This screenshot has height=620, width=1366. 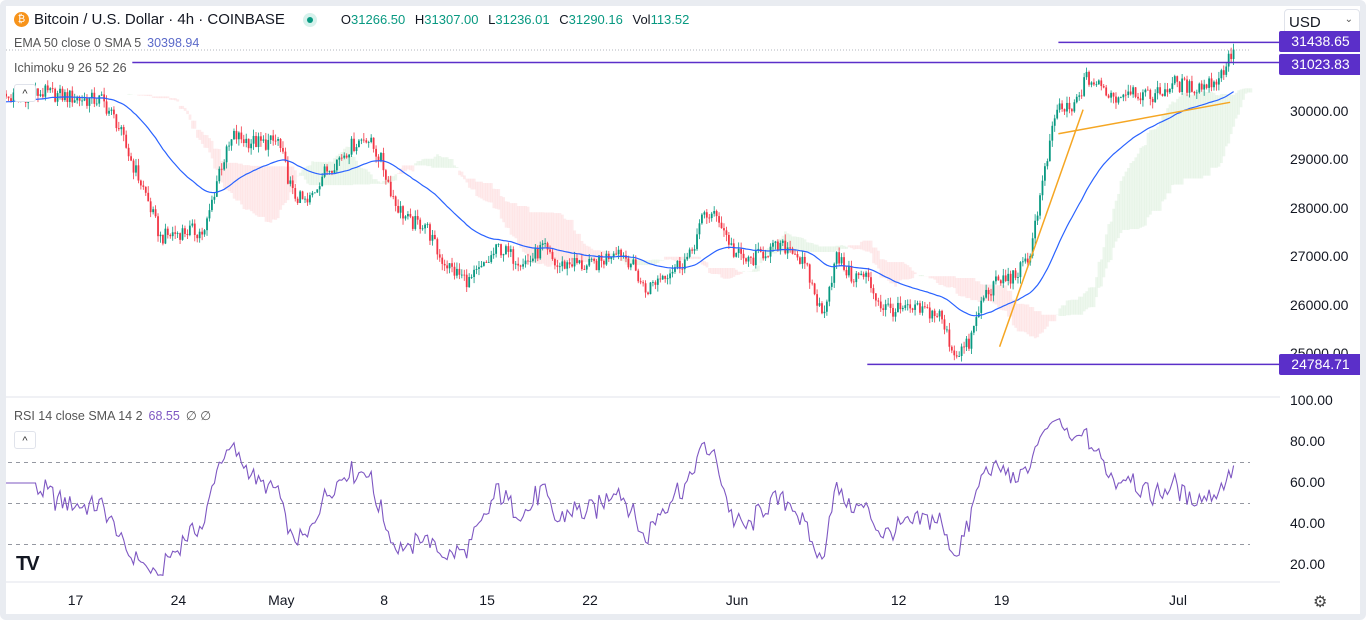 What do you see at coordinates (281, 600) in the screenshot?
I see `time-tick-label: May` at bounding box center [281, 600].